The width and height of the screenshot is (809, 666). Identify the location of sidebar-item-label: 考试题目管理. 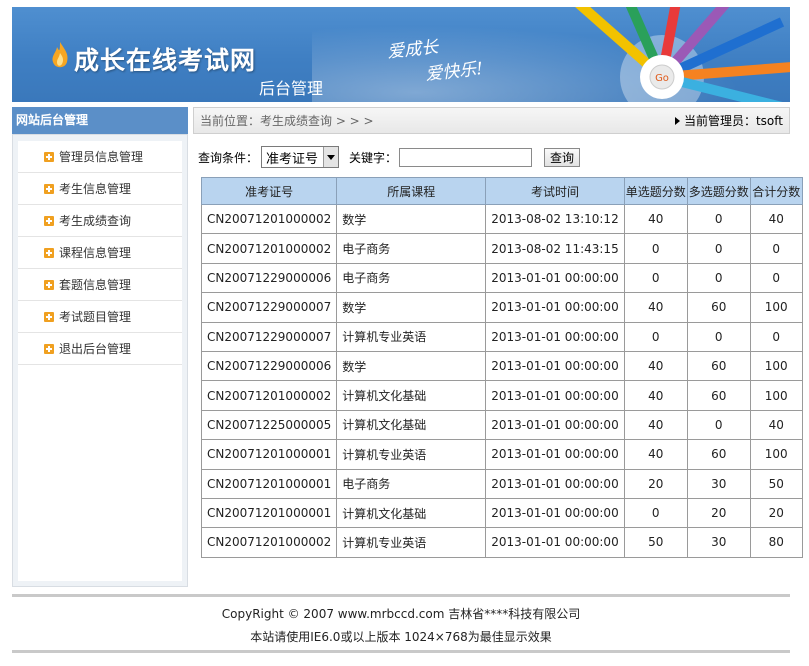
(95, 317).